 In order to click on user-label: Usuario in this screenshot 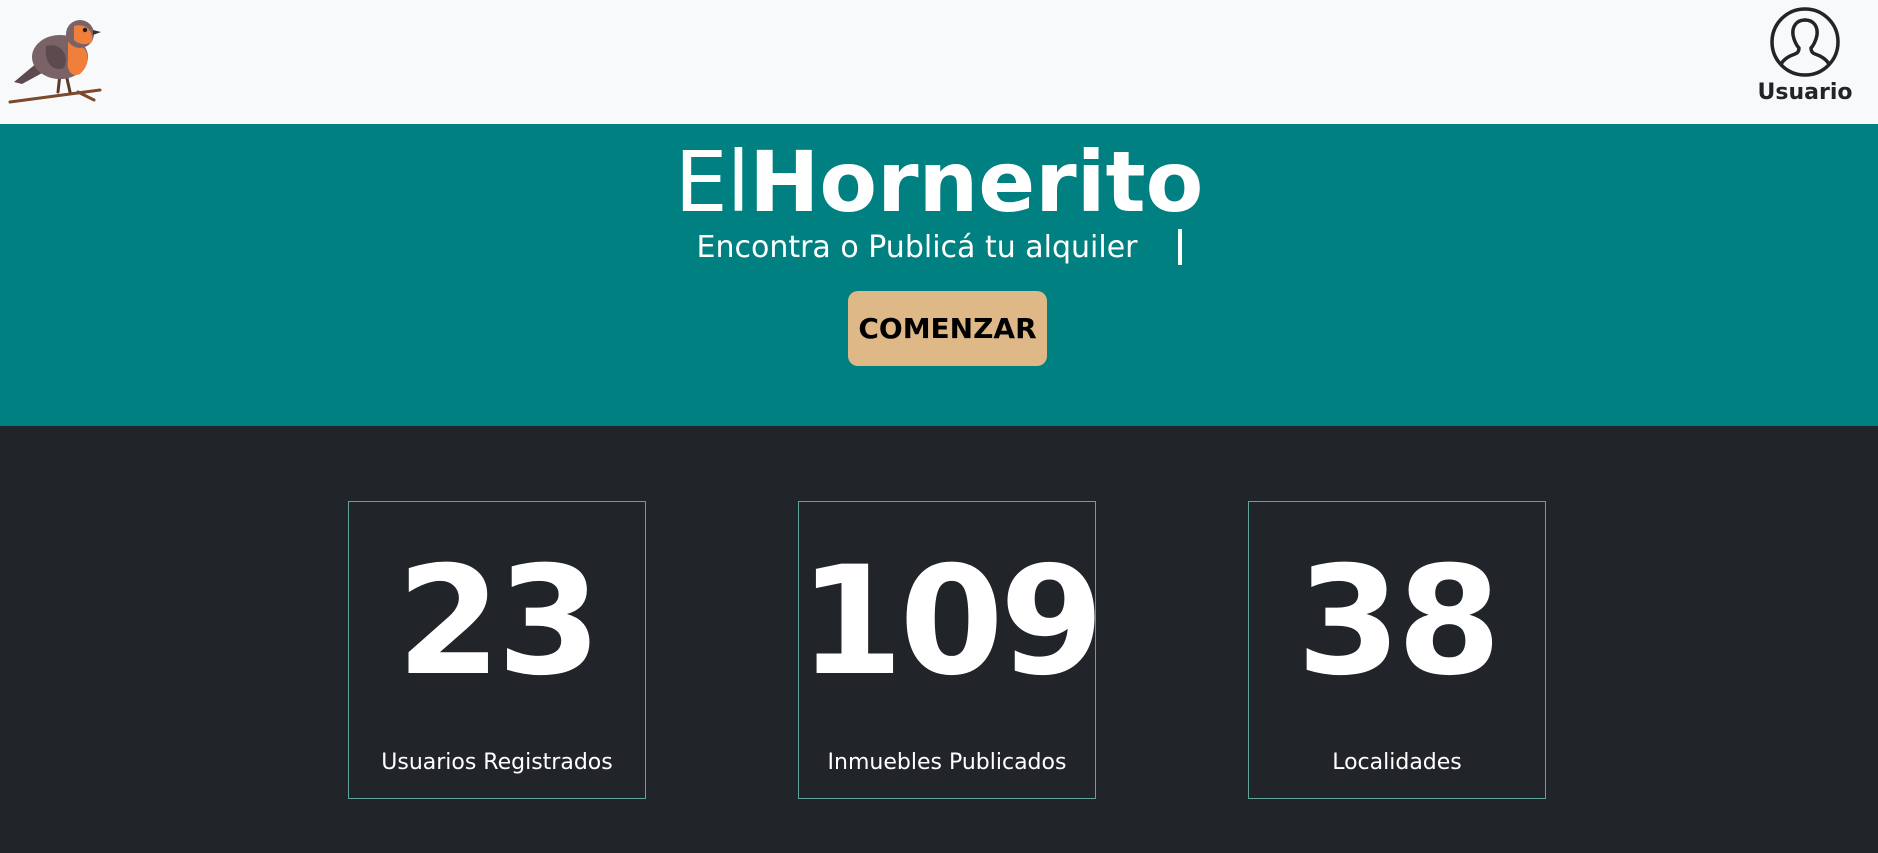, I will do `click(1805, 92)`.